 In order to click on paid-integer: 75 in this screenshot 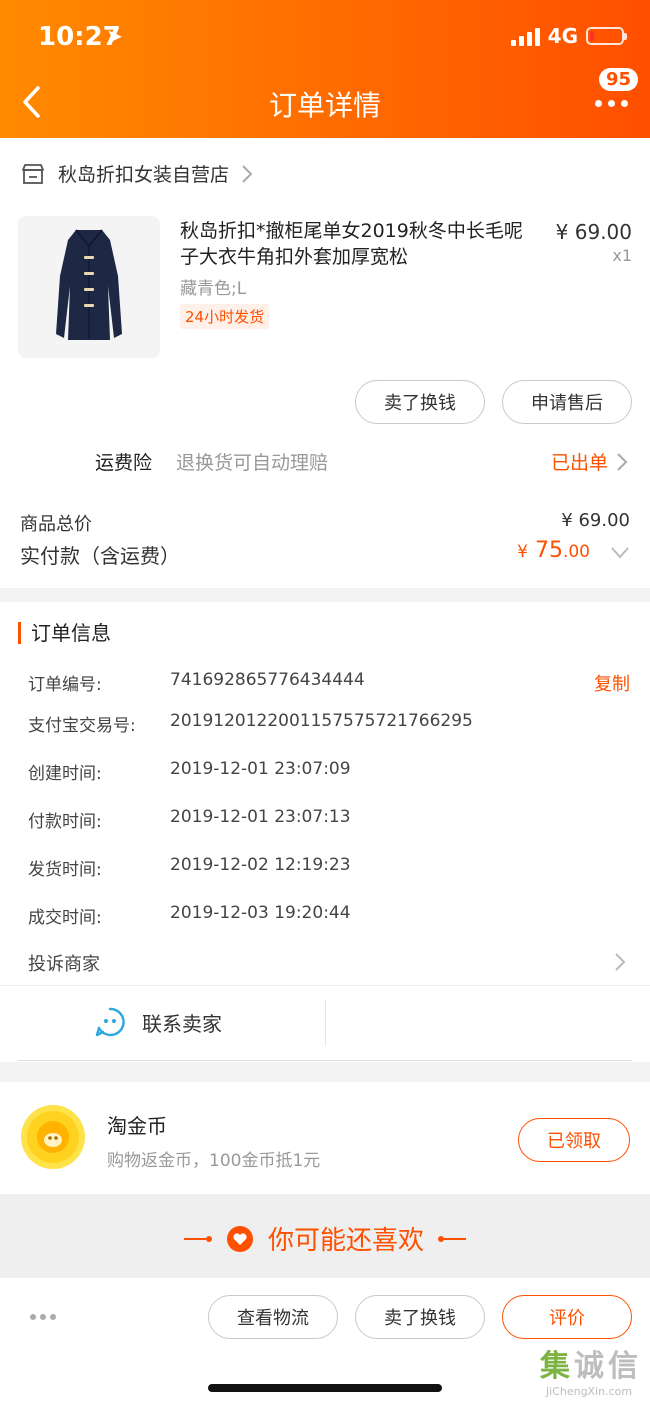, I will do `click(548, 550)`.